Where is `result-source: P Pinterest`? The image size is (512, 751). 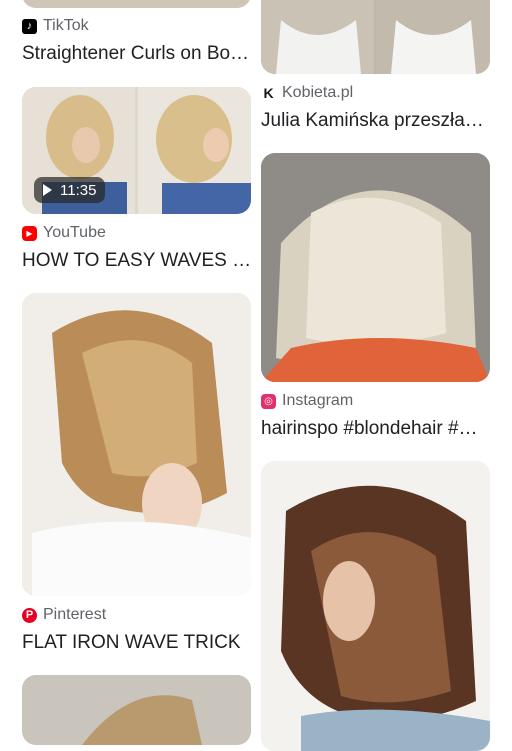 result-source: P Pinterest is located at coordinates (64, 615).